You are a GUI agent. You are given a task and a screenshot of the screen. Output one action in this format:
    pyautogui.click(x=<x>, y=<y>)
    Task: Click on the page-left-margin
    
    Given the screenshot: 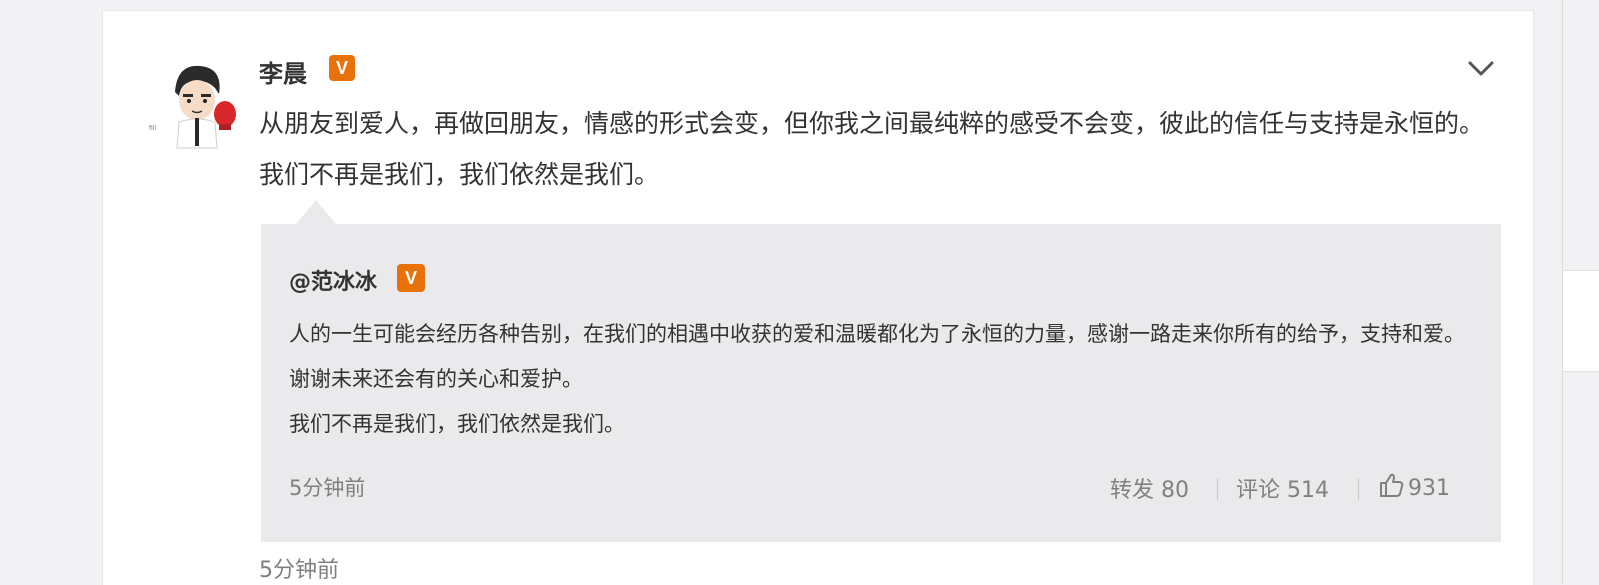 What is the action you would take?
    pyautogui.click(x=51, y=292)
    